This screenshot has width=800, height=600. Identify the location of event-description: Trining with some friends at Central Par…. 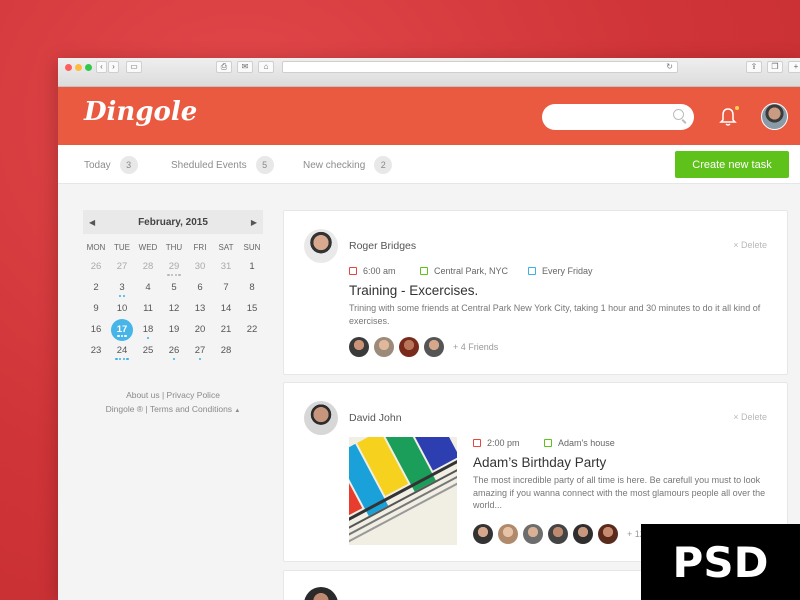
(555, 314).